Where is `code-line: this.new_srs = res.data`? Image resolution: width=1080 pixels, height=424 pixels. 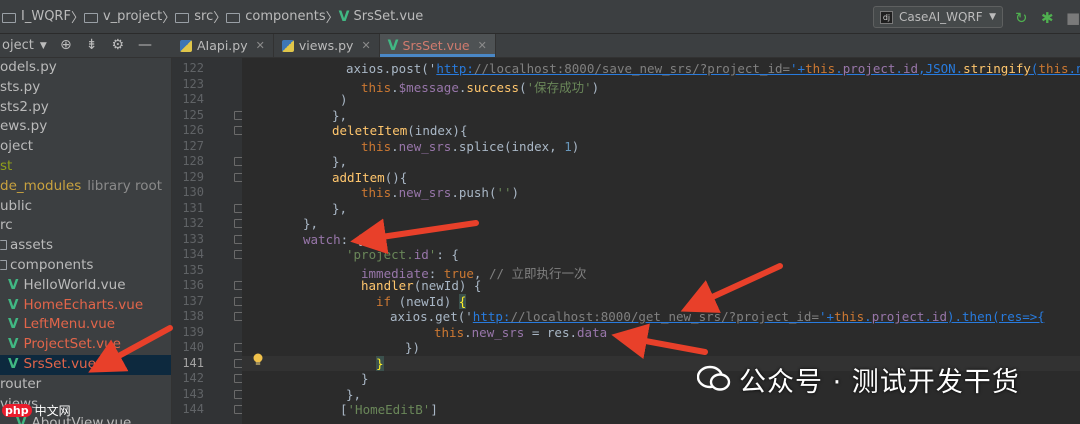
code-line: this.new_srs = res.data is located at coordinates (520, 332).